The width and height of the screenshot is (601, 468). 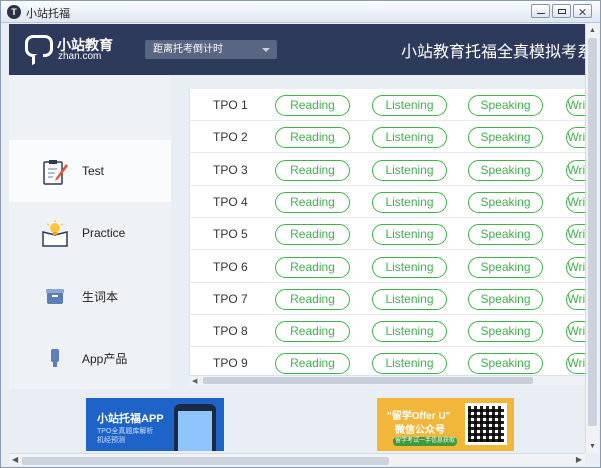 What do you see at coordinates (493, 52) in the screenshot?
I see `page-title: 小站教育托福全真模拟考系统` at bounding box center [493, 52].